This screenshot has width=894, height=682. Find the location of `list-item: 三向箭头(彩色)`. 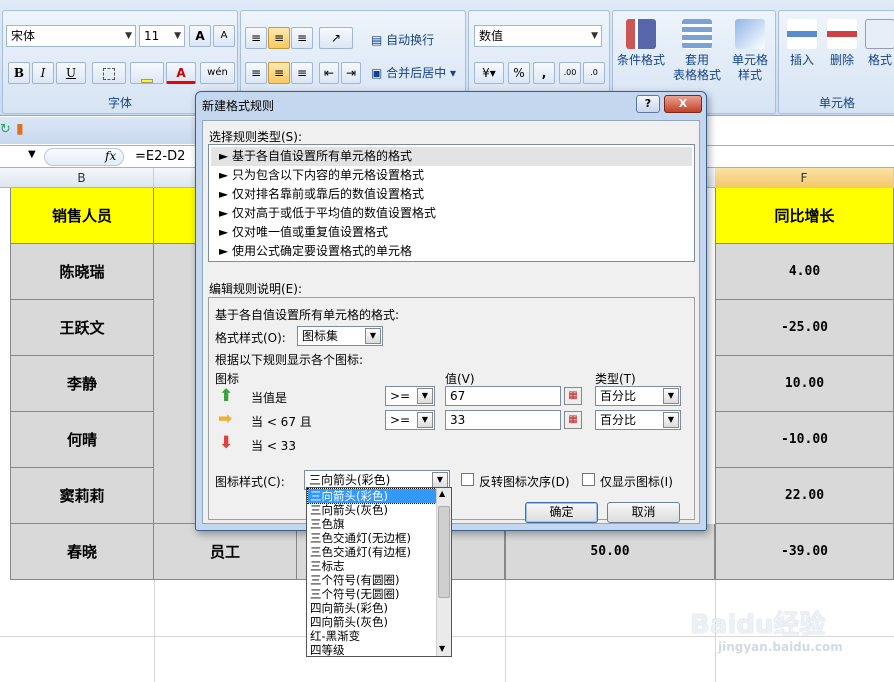

list-item: 三向箭头(彩色) is located at coordinates (372, 496).